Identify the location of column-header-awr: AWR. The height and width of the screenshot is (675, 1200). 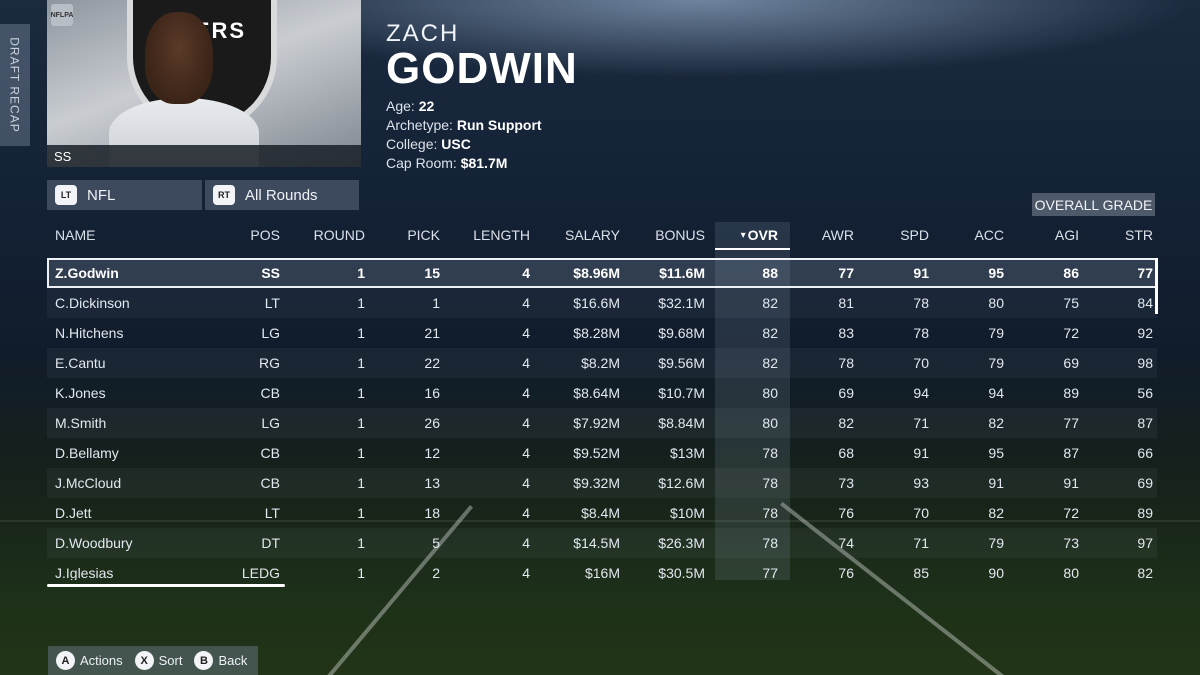
(820, 235).